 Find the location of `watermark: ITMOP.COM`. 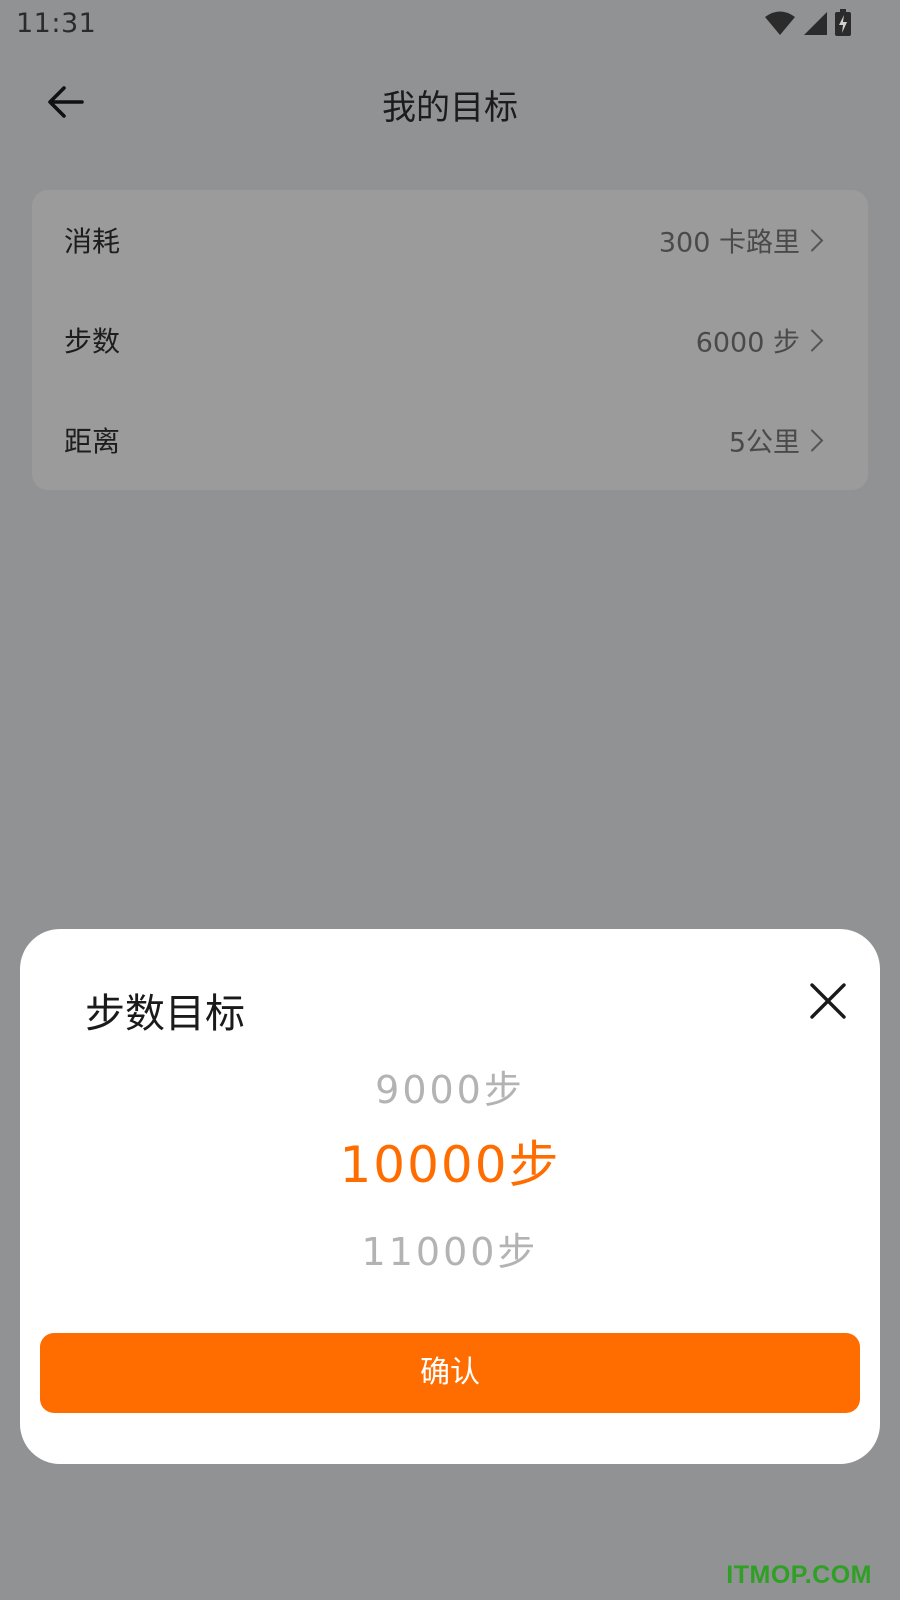

watermark: ITMOP.COM is located at coordinates (799, 1575).